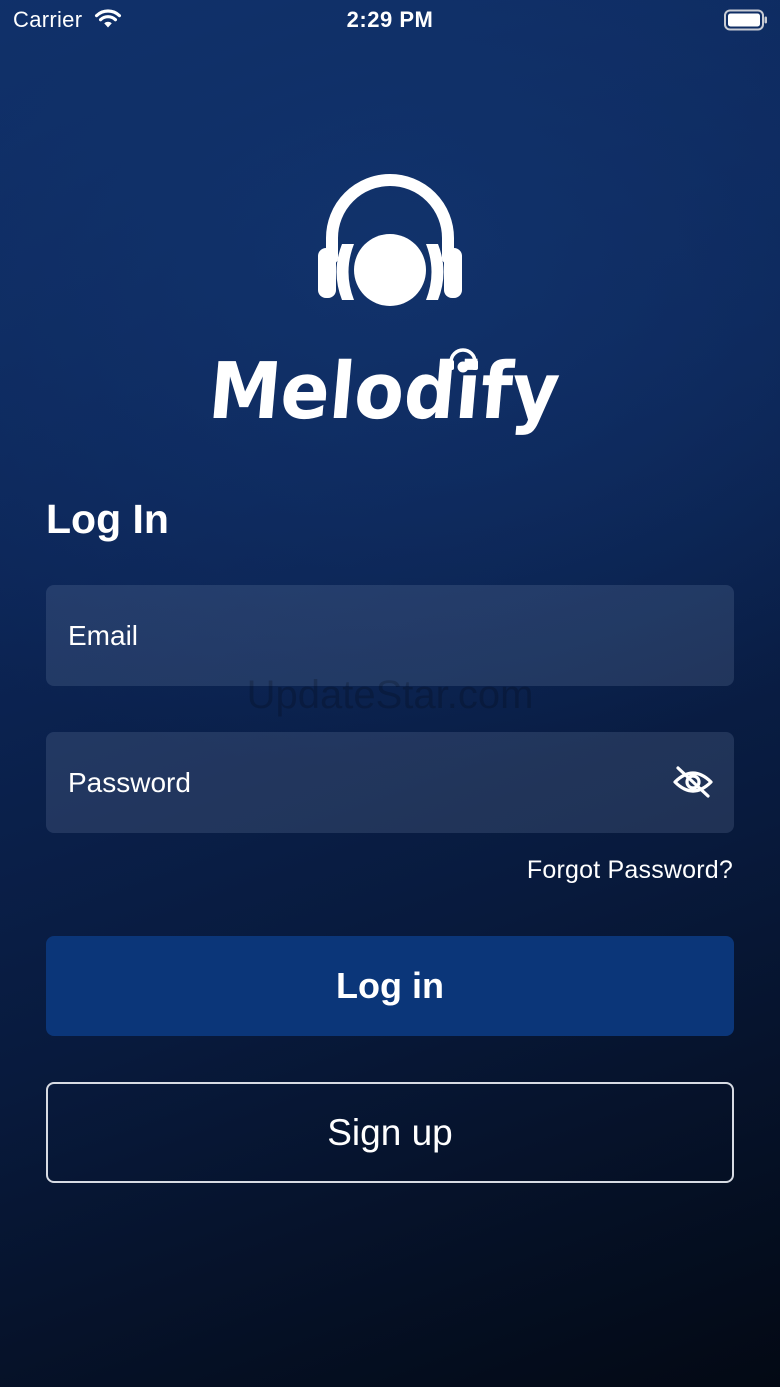  I want to click on status-time: 2:29 PM, so click(390, 19).